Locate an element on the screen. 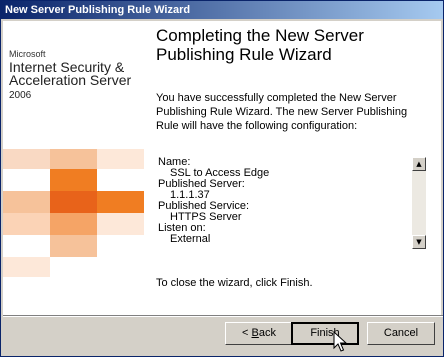 The height and width of the screenshot is (359, 446). finish-button: Finish is located at coordinates (325, 333).